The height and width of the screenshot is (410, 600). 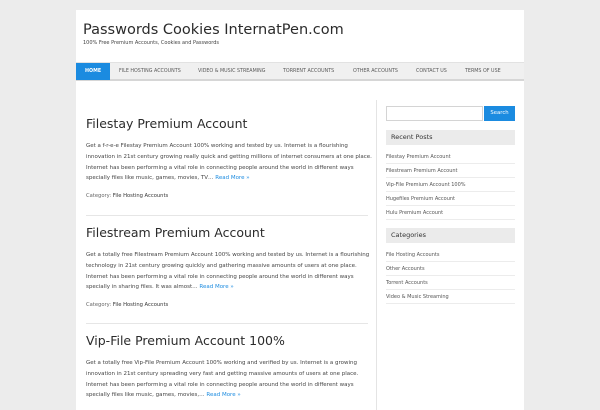 I want to click on category-link: Other Accounts, so click(x=450, y=269).